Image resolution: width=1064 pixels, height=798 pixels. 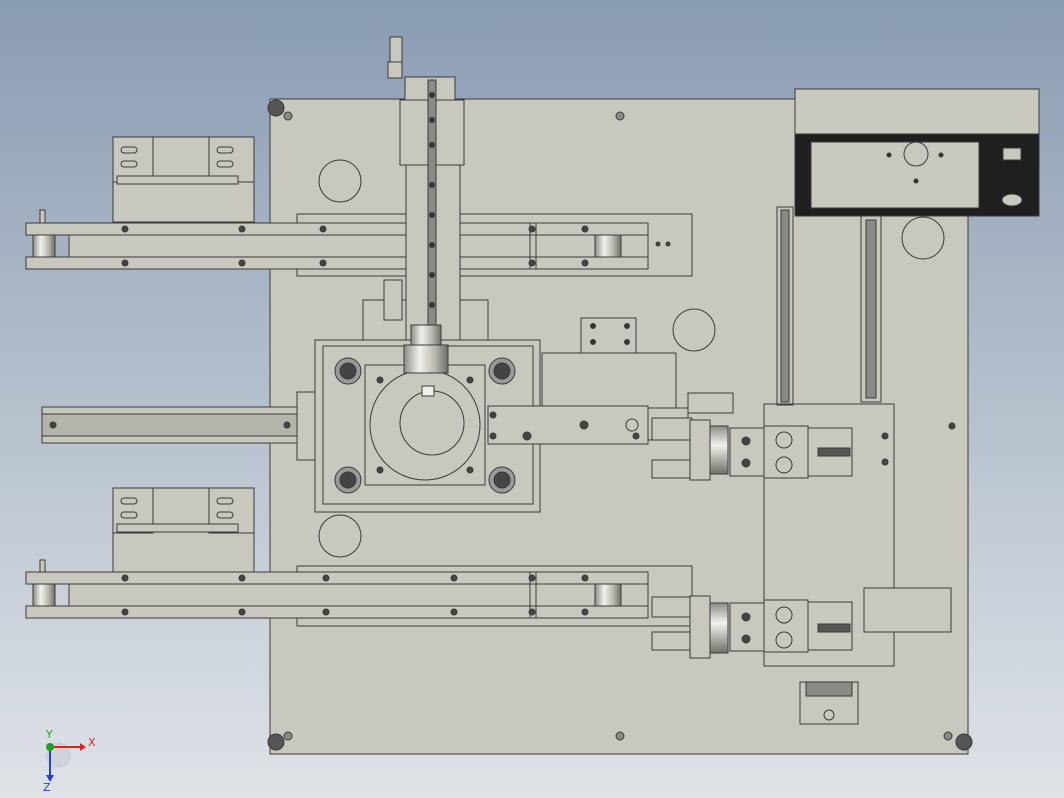 What do you see at coordinates (183, 179) in the screenshot?
I see `upper-left-bracket` at bounding box center [183, 179].